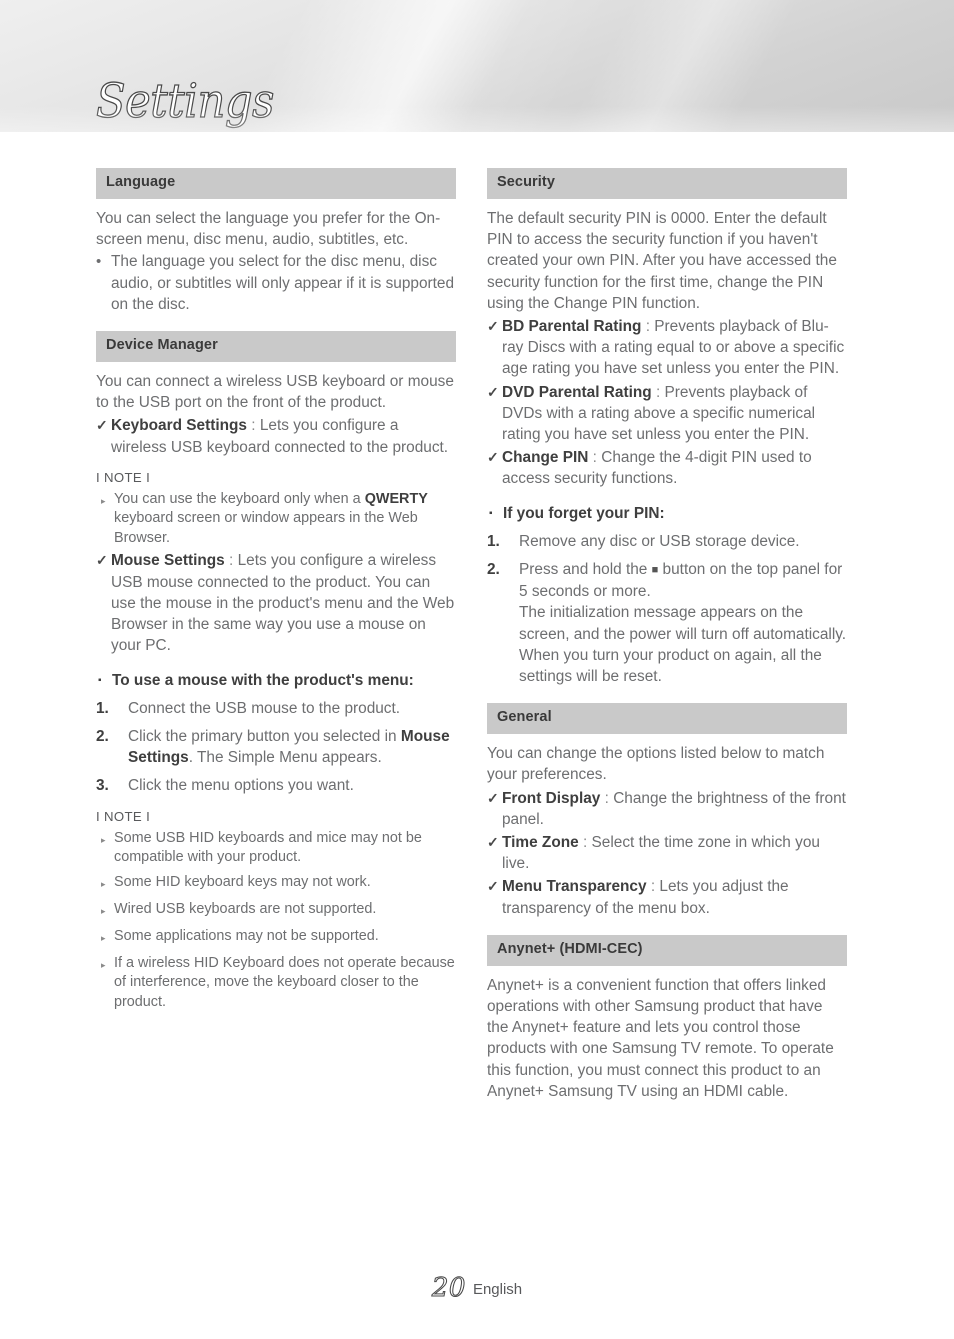 The width and height of the screenshot is (954, 1339). Describe the element at coordinates (574, 887) in the screenshot. I see `option-term: Menu Transparency` at that location.